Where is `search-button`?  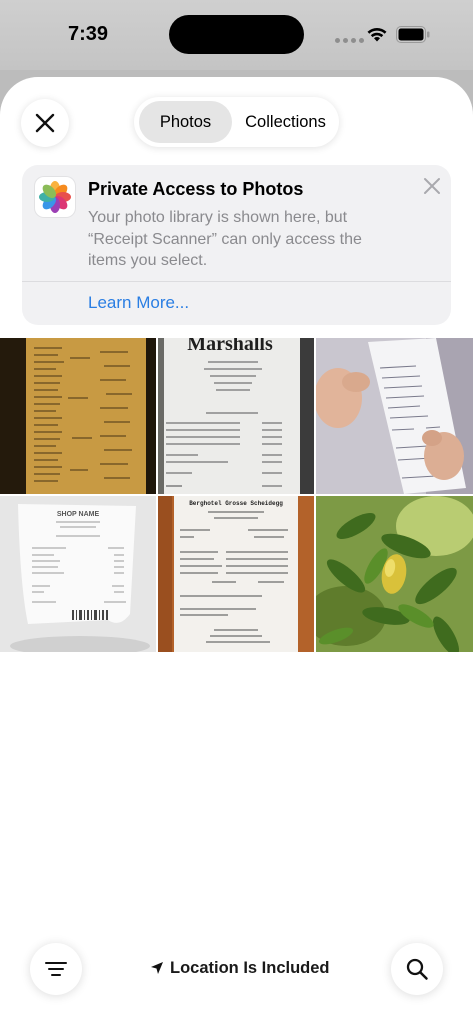
search-button is located at coordinates (417, 969).